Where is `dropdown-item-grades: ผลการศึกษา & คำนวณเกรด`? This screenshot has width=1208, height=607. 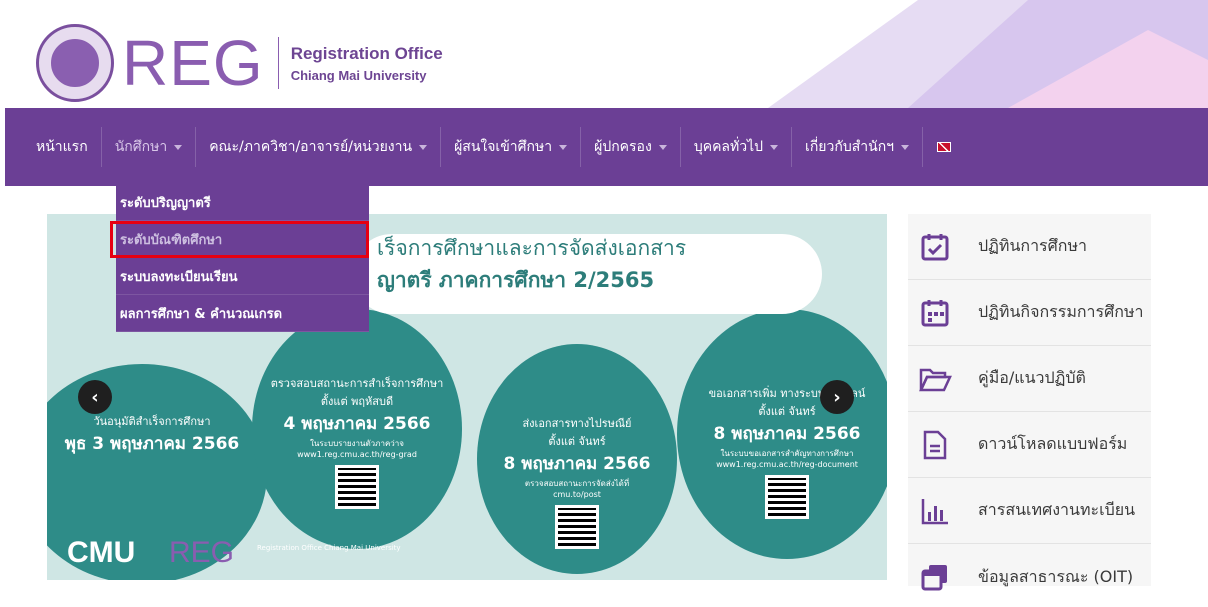
dropdown-item-grades: ผลการศึกษา & คำนวณเกรด is located at coordinates (242, 313).